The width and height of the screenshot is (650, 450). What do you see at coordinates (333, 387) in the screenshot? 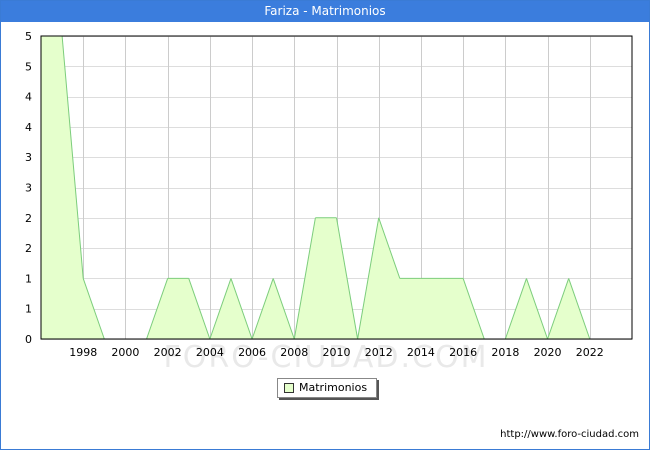
I see `legend-label-matrimonios: Matrimonios` at bounding box center [333, 387].